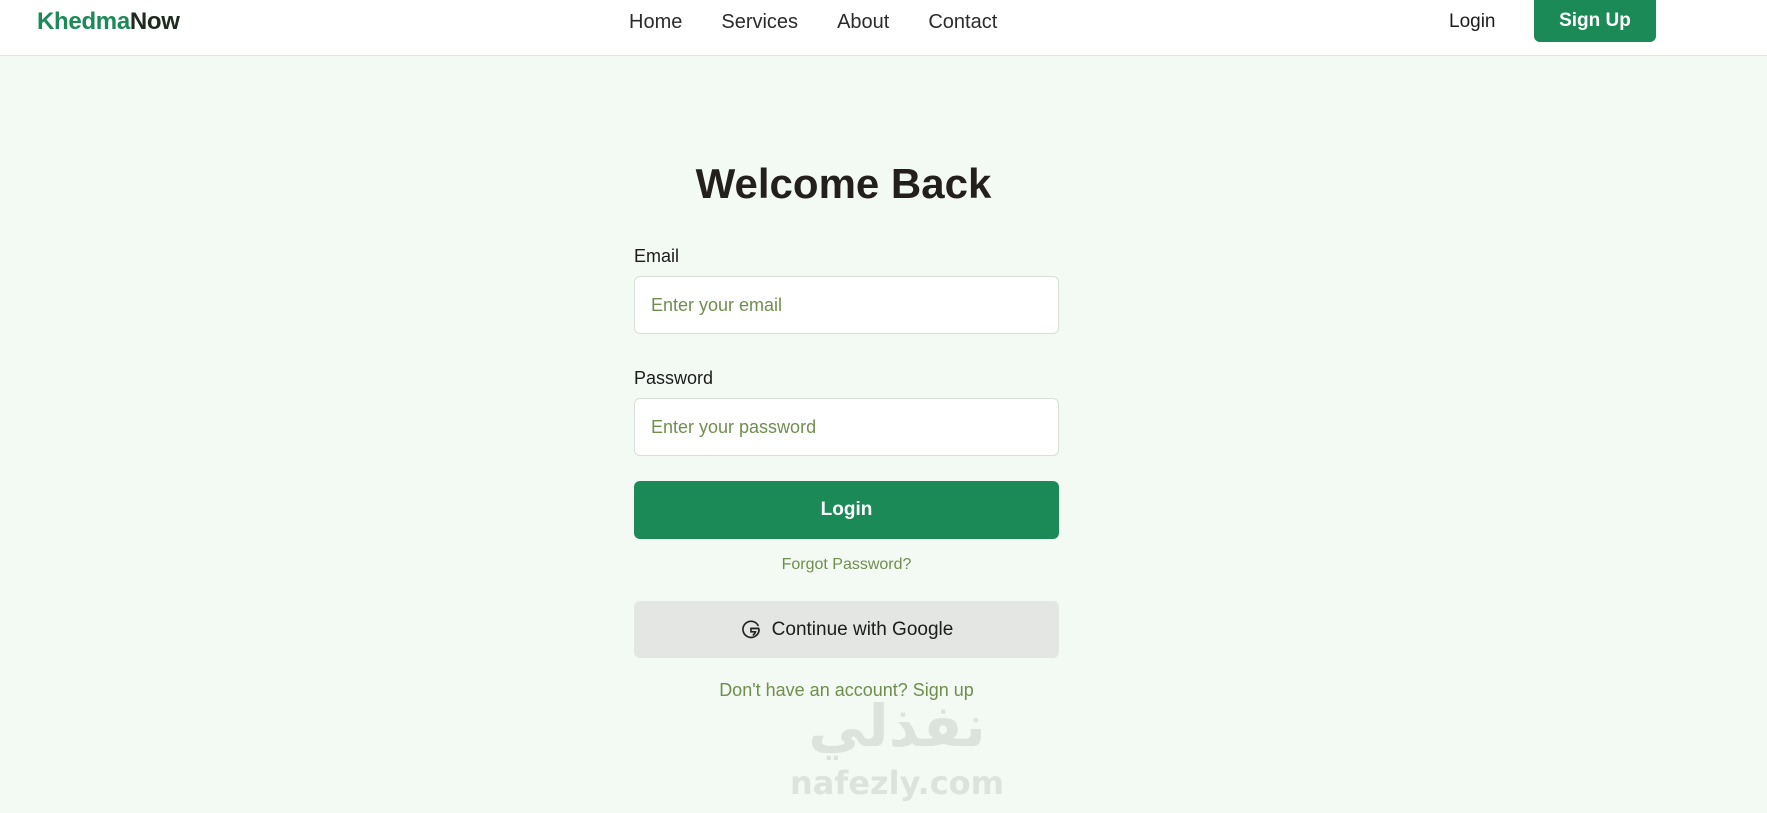 Image resolution: width=1767 pixels, height=813 pixels. Describe the element at coordinates (962, 22) in the screenshot. I see `nav-link-contact: Contact` at that location.